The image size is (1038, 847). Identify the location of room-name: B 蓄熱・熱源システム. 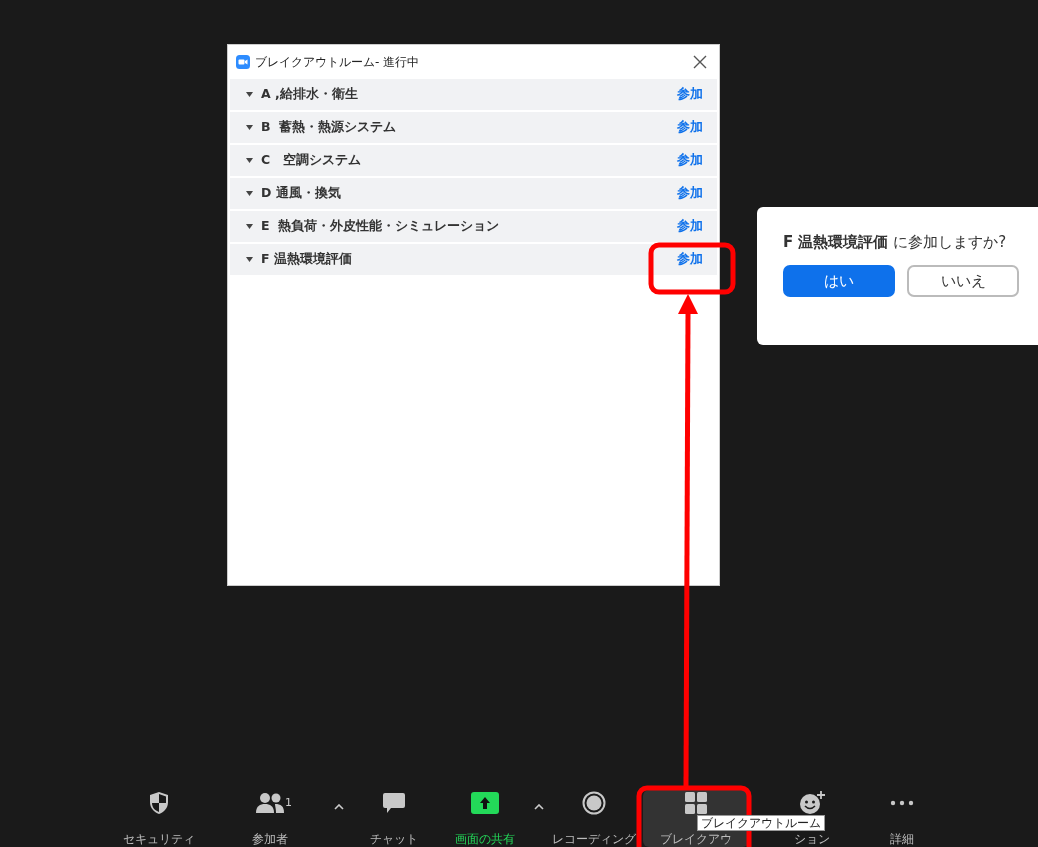
(329, 127).